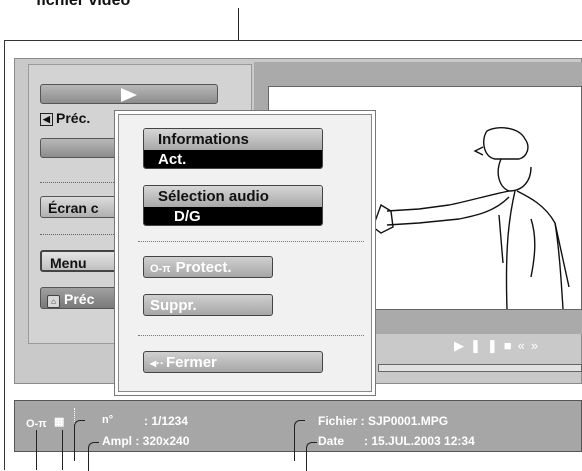 The height and width of the screenshot is (471, 582). Describe the element at coordinates (146, 441) in the screenshot. I see `image-size: Ampl : 320x240` at that location.